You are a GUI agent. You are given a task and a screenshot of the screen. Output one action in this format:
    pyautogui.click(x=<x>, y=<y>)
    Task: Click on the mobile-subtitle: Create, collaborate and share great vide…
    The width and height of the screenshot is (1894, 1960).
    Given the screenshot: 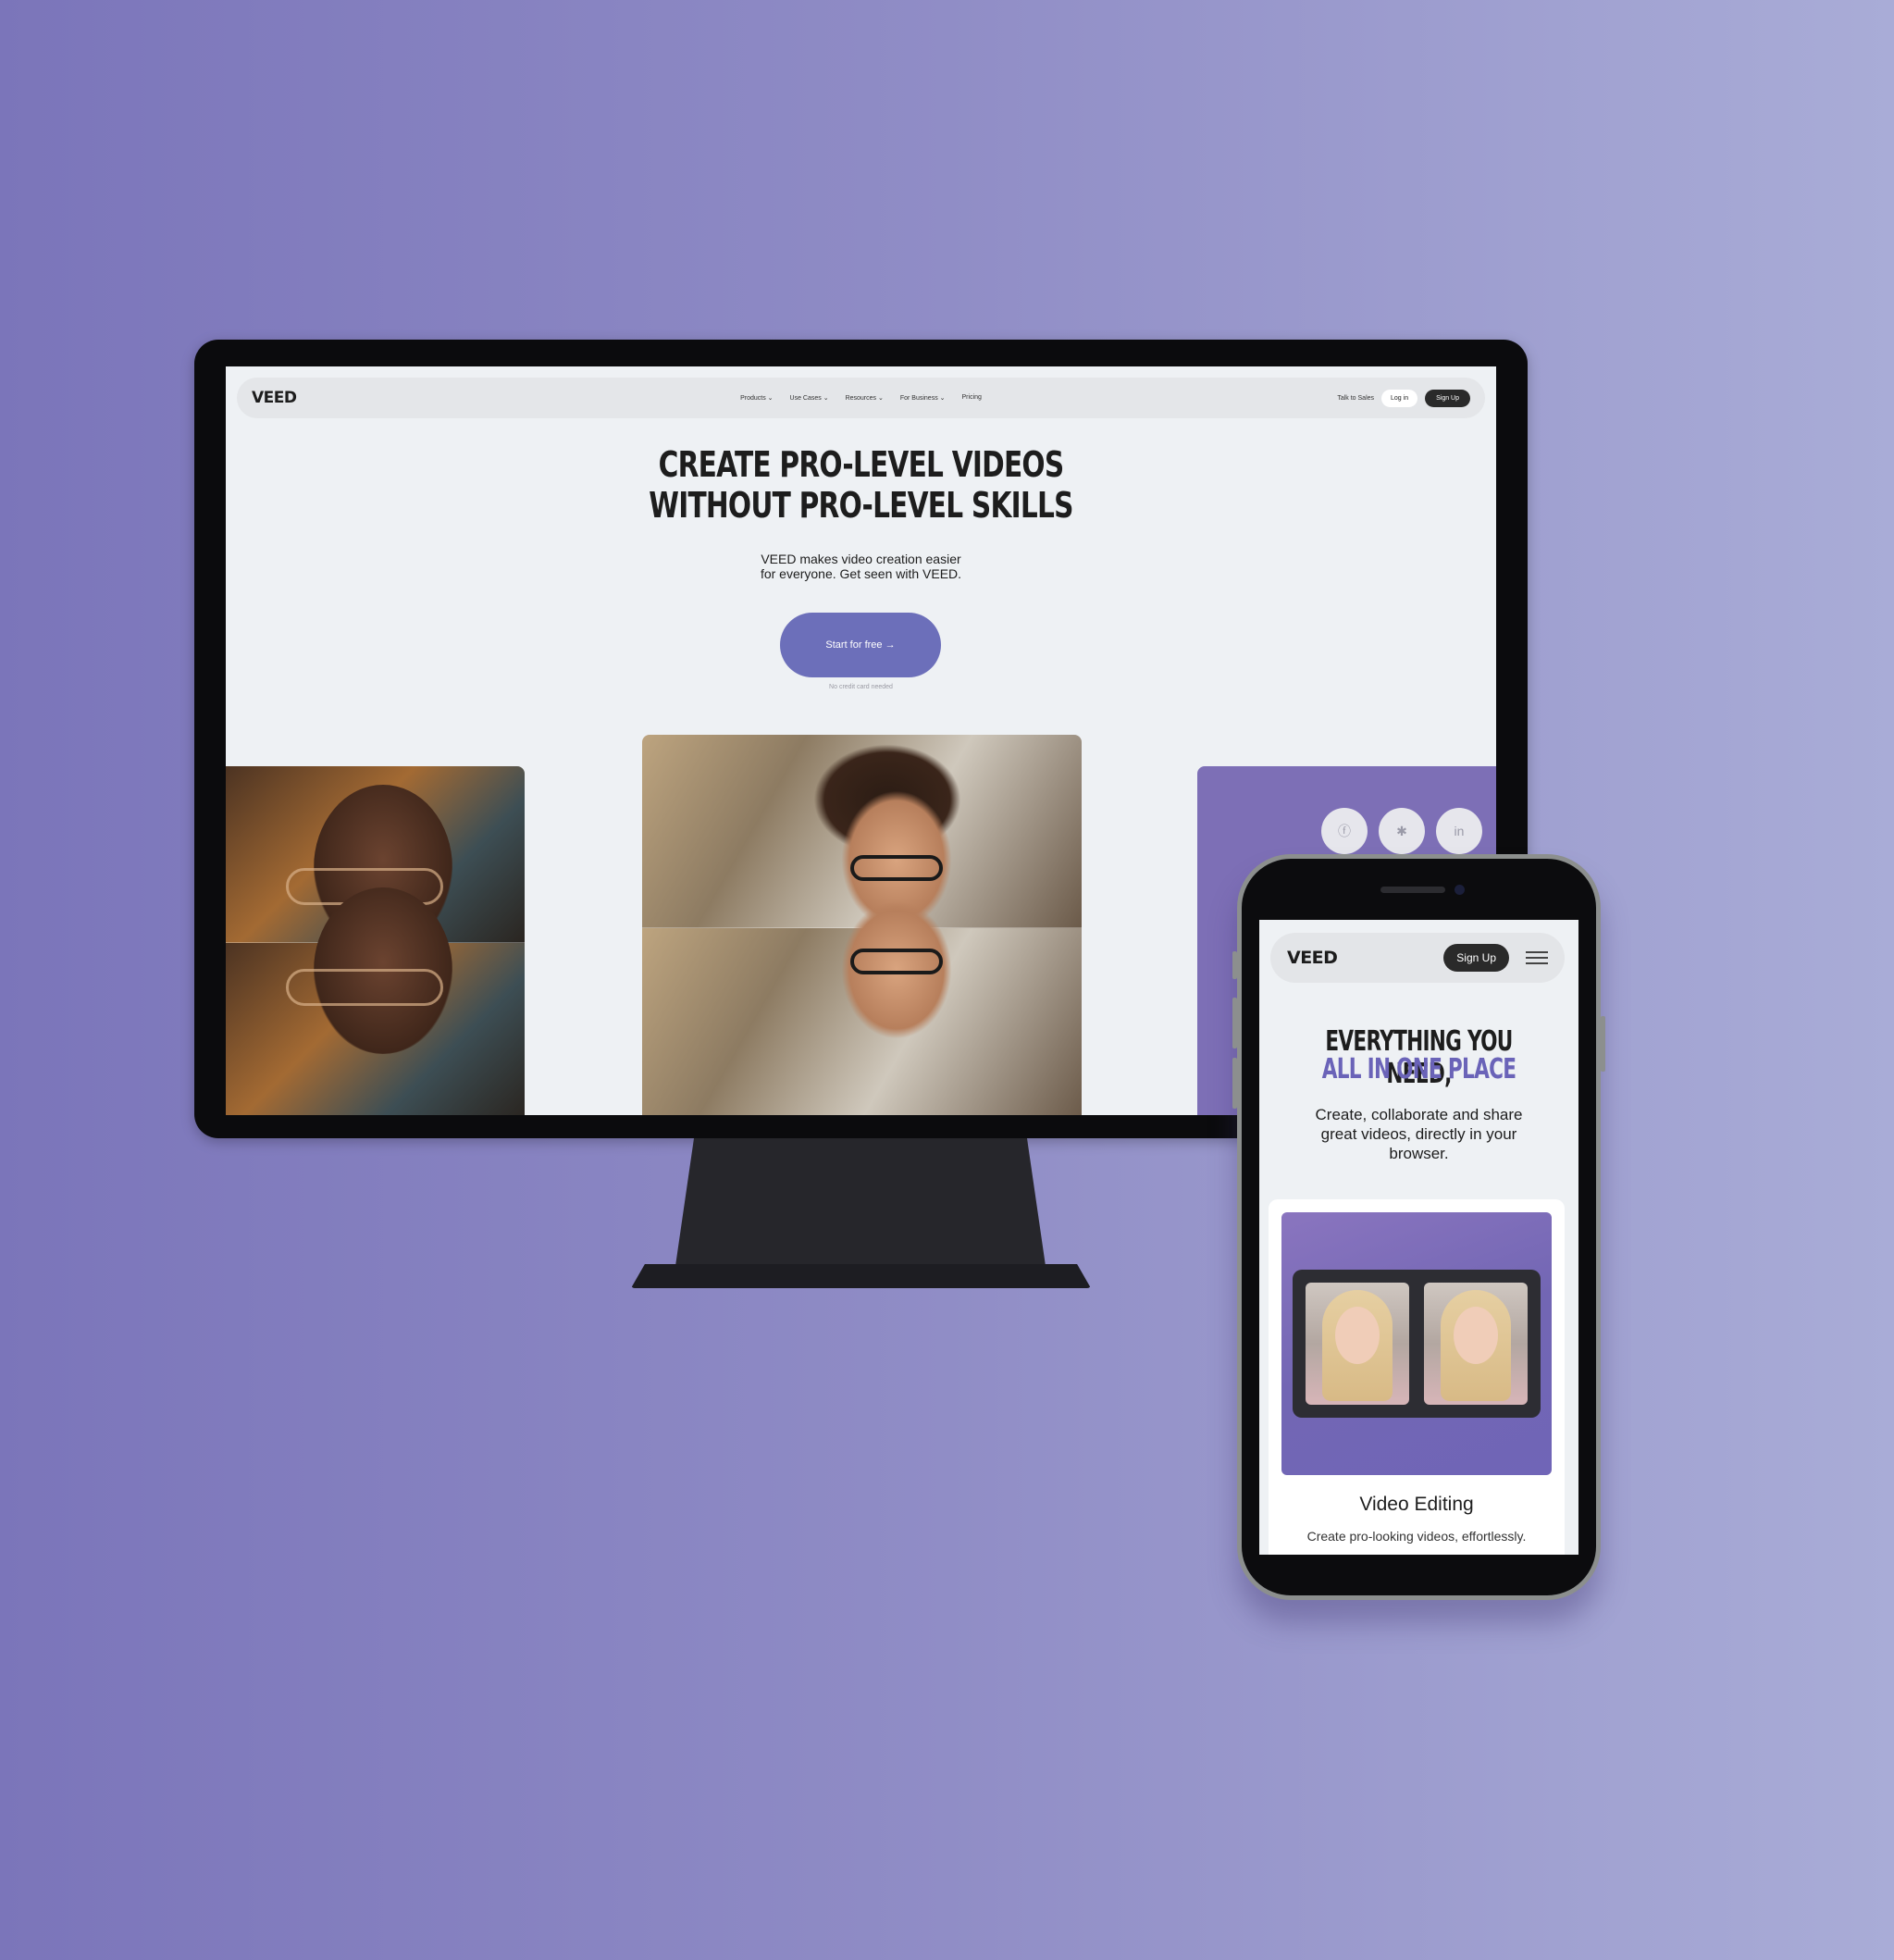 What is the action you would take?
    pyautogui.click(x=1419, y=1134)
    